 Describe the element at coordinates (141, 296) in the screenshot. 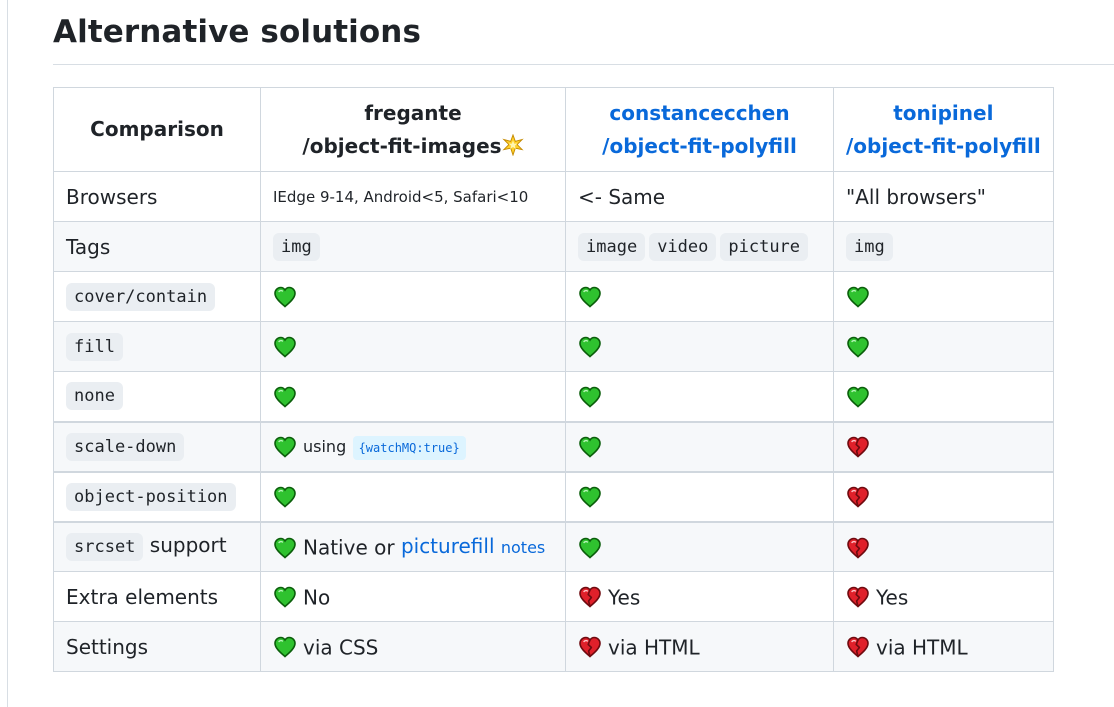

I see `row-label-code: cover/contain` at that location.